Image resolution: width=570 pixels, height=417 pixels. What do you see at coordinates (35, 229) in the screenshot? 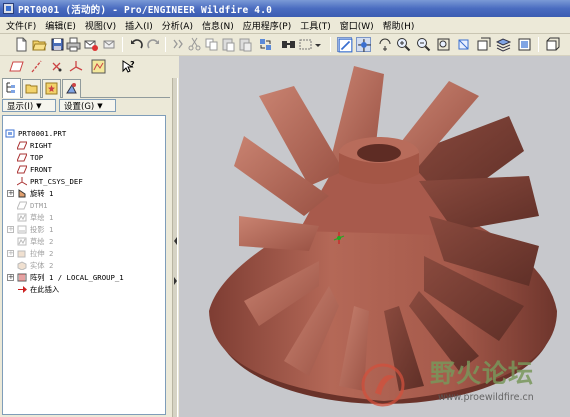
I see `tree-item-projection: 投影 1` at bounding box center [35, 229].